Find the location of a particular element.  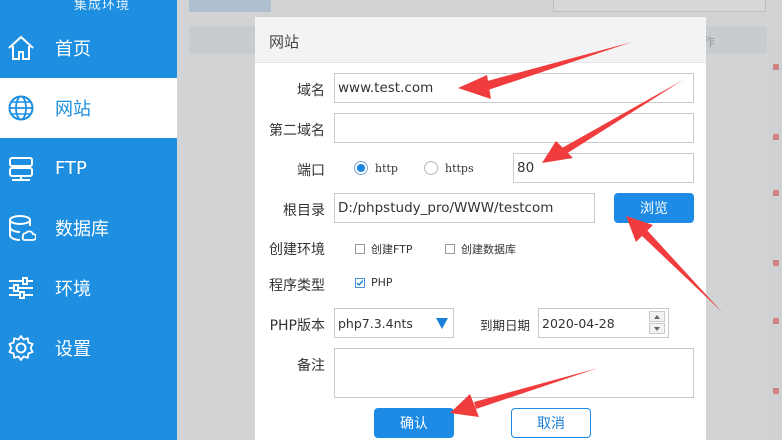

port-https-radio: https is located at coordinates (449, 168).